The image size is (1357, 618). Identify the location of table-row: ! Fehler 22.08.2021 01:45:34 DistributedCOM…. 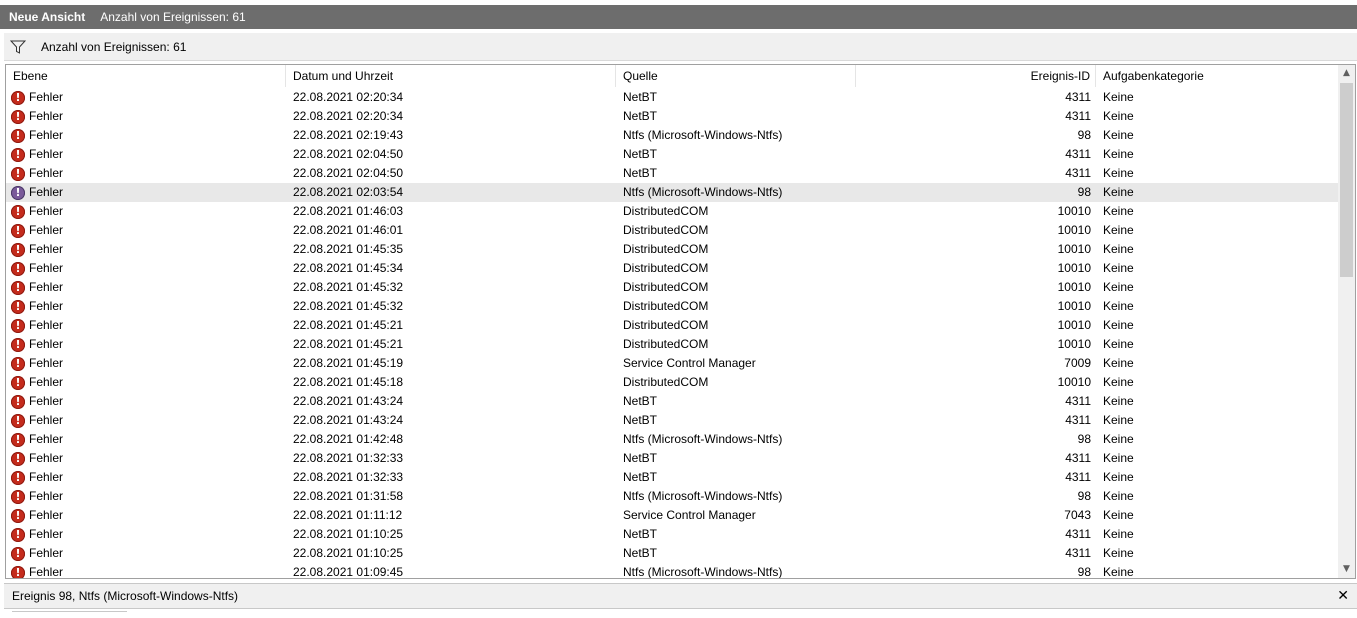
(672, 268).